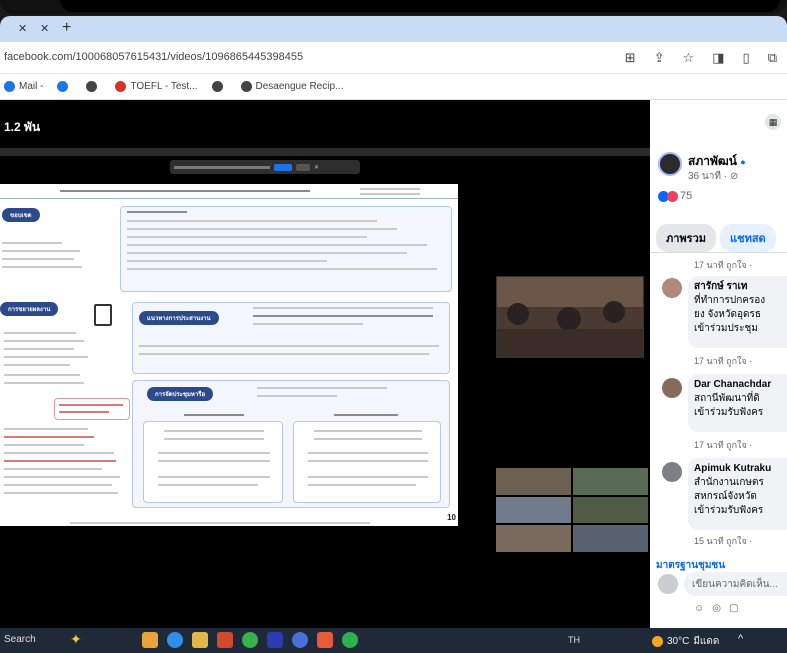  I want to click on comment-text-line: สหกรณ์จังหวัด, so click(725, 496).